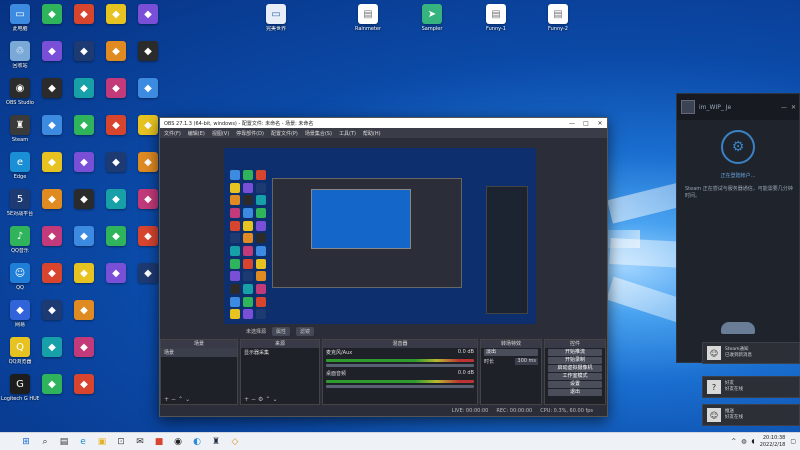 The image size is (800, 450). Describe the element at coordinates (575, 376) in the screenshot. I see `studio-mode-button: 工作室模式` at that location.